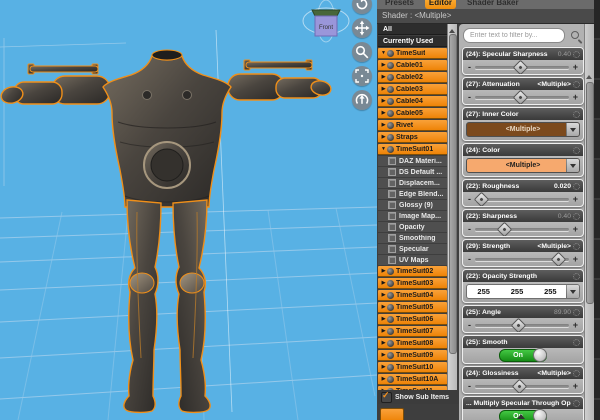 This screenshot has height=420, width=600. What do you see at coordinates (362, 52) in the screenshot?
I see `zoom-icon` at bounding box center [362, 52].